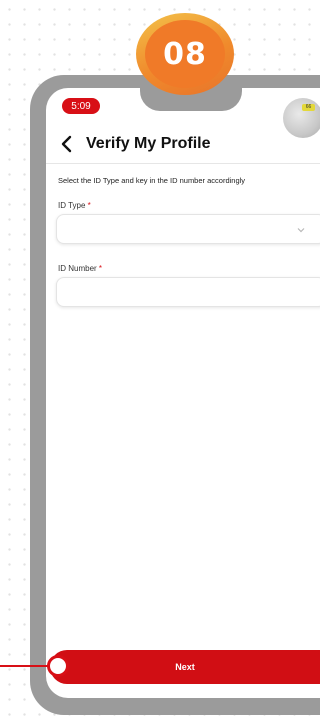 The height and width of the screenshot is (717, 320). I want to click on id-number-label-text: ID Number, so click(77, 268).